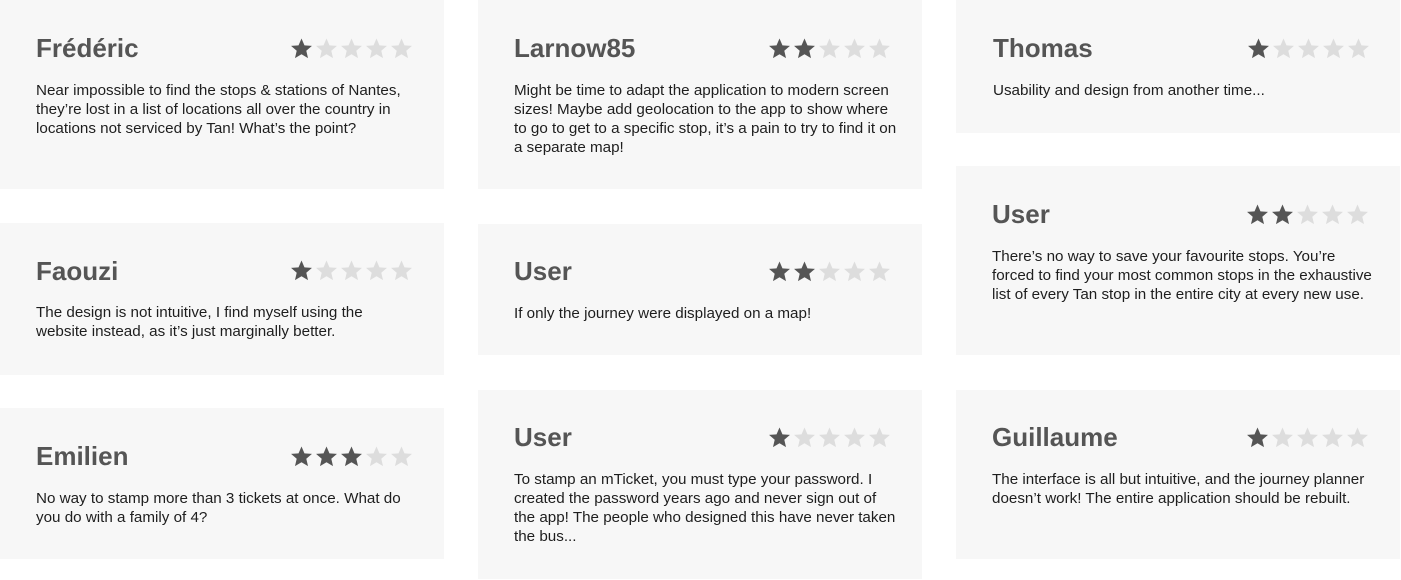 Image resolution: width=1401 pixels, height=580 pixels. What do you see at coordinates (575, 48) in the screenshot?
I see `reviewer-name: Larnow85` at bounding box center [575, 48].